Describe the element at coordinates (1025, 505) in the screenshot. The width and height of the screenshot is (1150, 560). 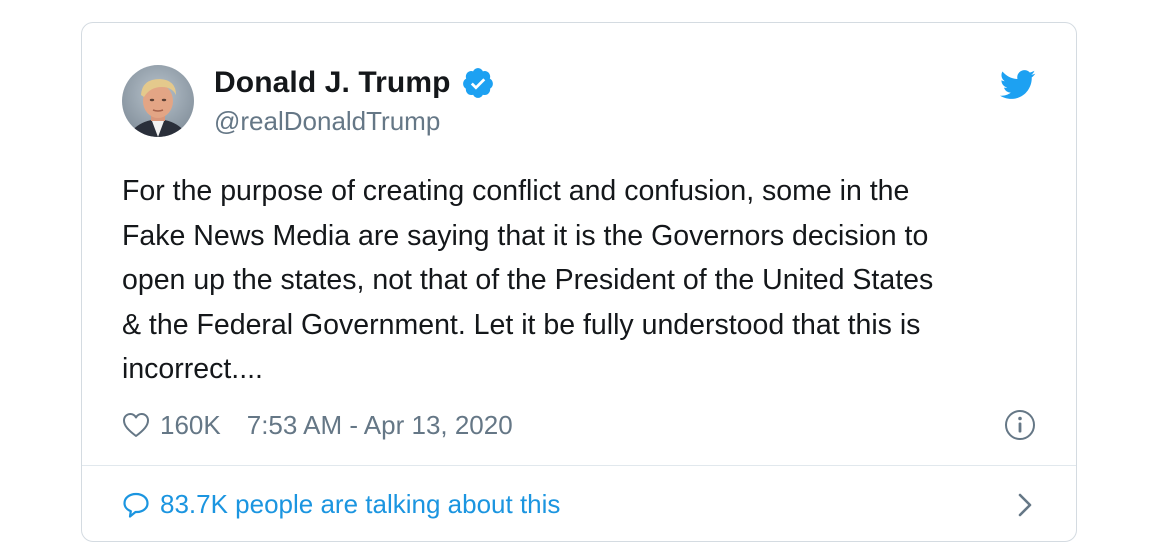
I see `chevron-right-icon` at that location.